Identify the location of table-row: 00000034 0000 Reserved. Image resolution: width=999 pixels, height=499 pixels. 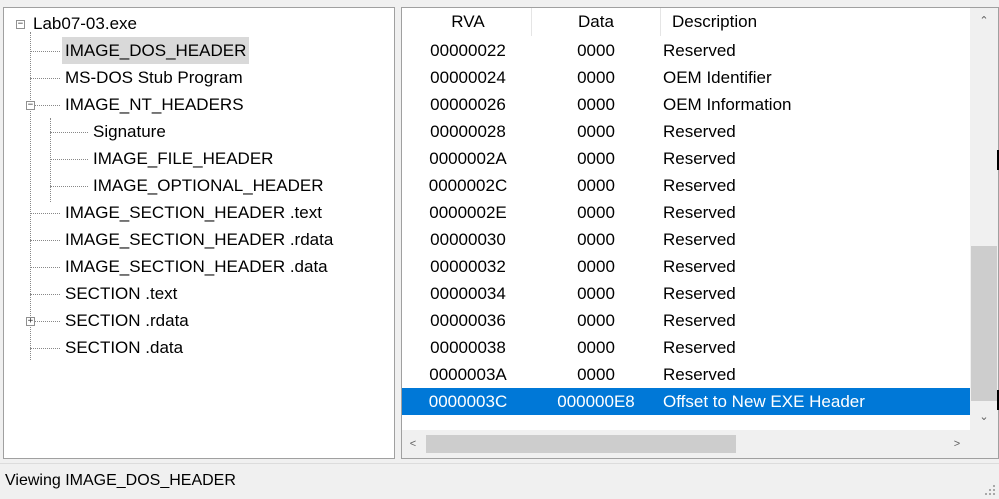
(686, 293).